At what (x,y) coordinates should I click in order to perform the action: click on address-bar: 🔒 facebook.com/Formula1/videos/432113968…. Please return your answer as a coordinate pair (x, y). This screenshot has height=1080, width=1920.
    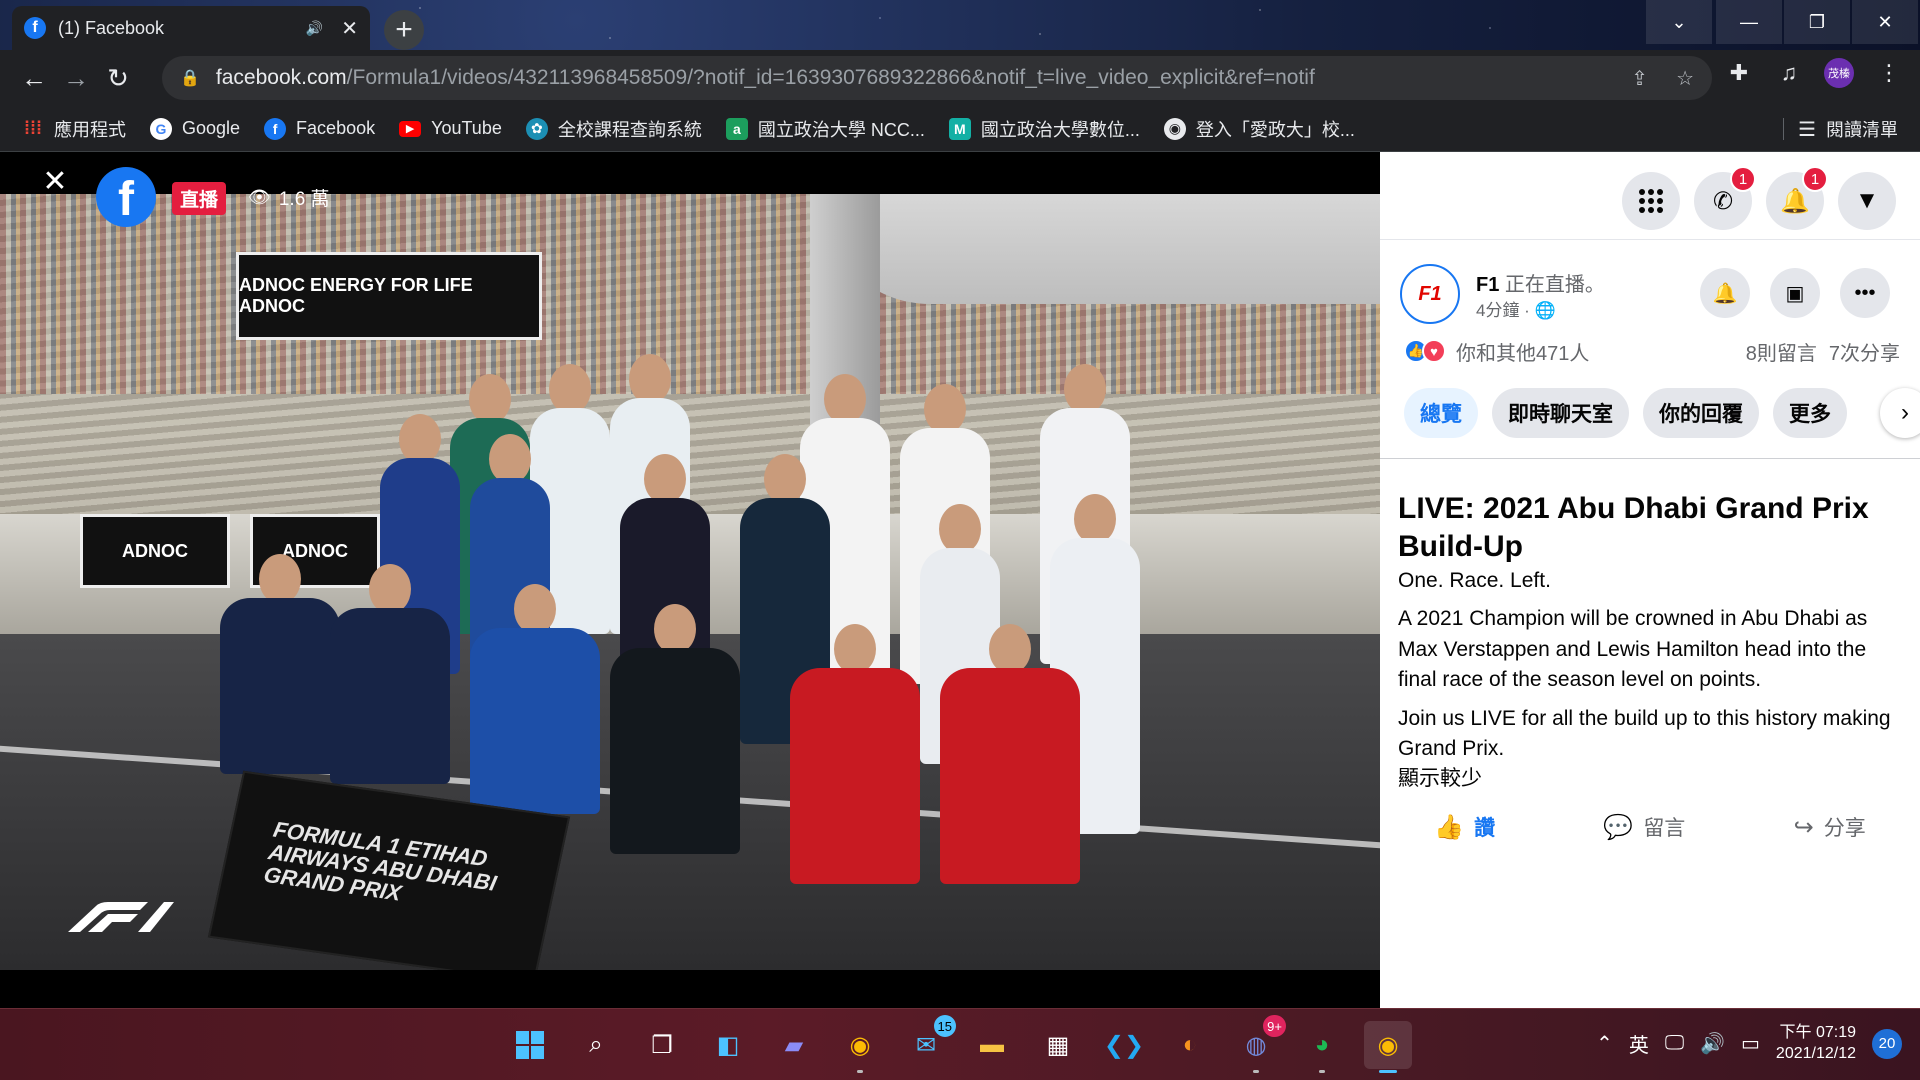
    Looking at the image, I should click on (937, 78).